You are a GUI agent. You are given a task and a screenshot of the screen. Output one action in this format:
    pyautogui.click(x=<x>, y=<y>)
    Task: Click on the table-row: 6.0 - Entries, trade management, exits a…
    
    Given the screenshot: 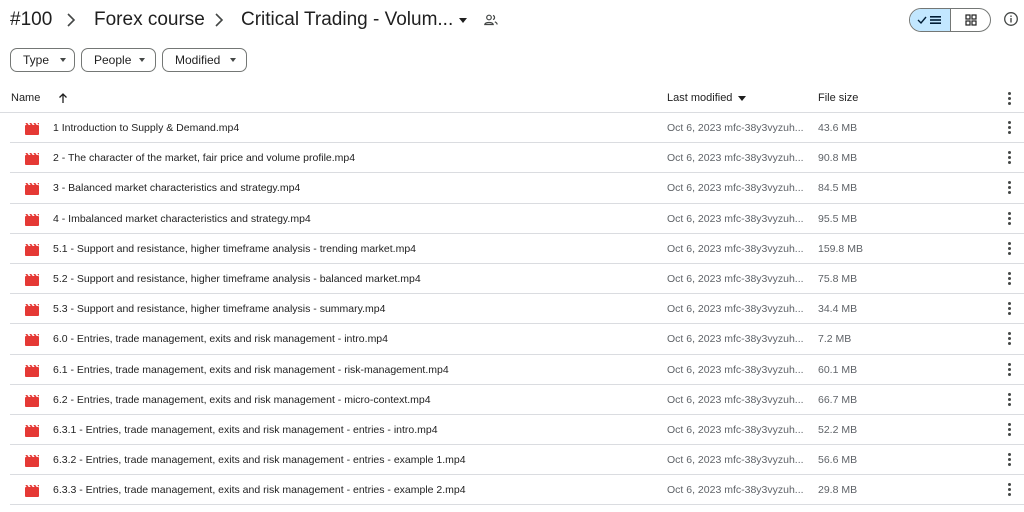 What is the action you would take?
    pyautogui.click(x=517, y=339)
    